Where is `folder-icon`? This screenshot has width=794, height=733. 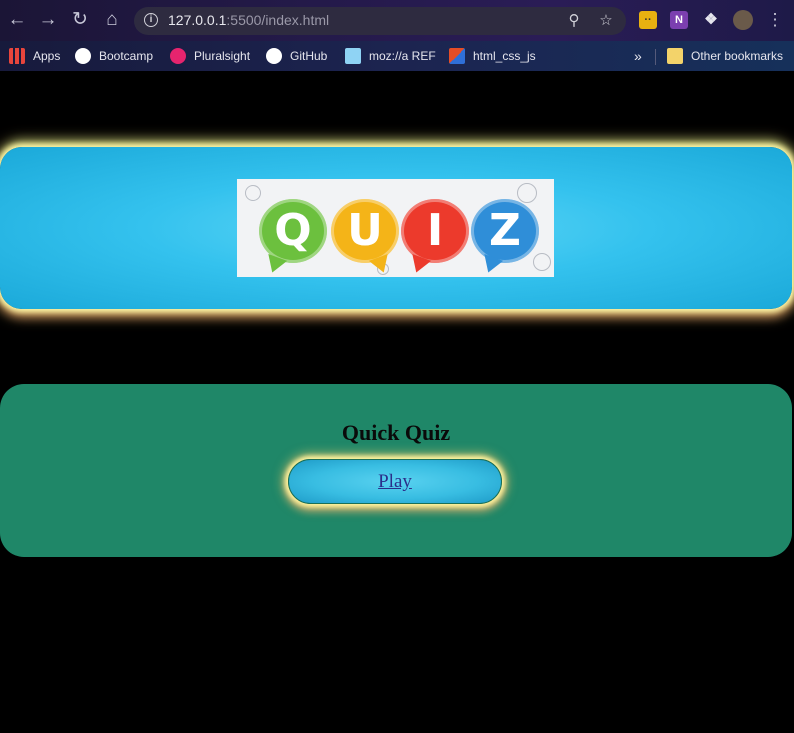
folder-icon is located at coordinates (675, 56).